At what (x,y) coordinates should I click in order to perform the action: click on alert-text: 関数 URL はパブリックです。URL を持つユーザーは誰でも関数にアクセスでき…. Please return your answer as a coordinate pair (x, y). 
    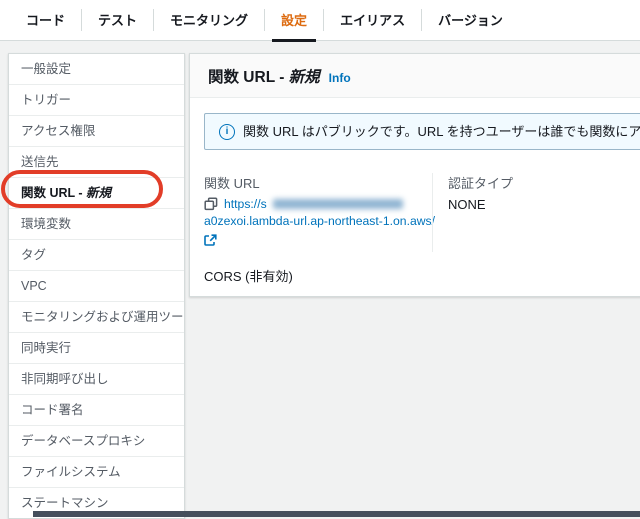
    Looking at the image, I should click on (441, 131).